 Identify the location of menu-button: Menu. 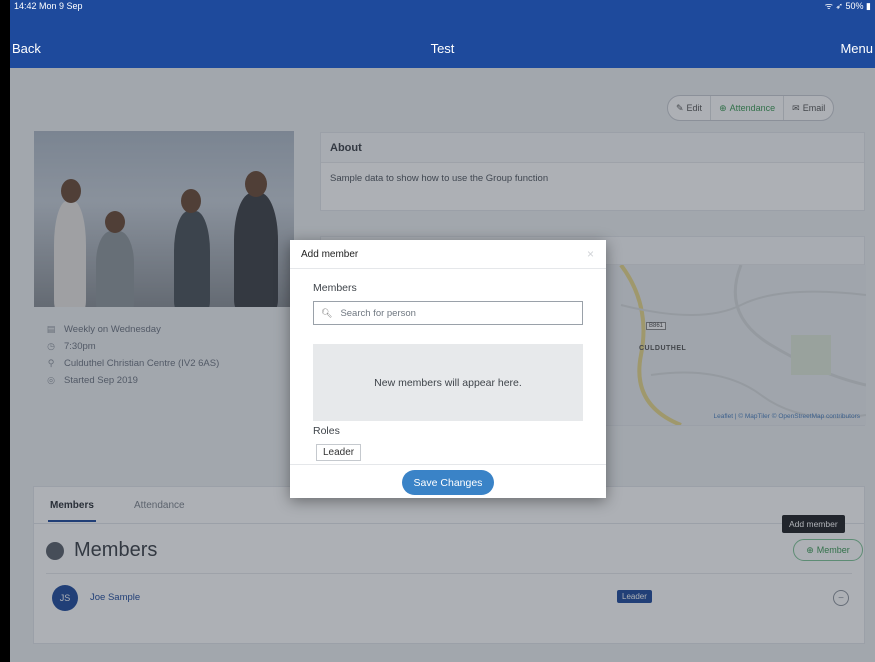
(856, 48).